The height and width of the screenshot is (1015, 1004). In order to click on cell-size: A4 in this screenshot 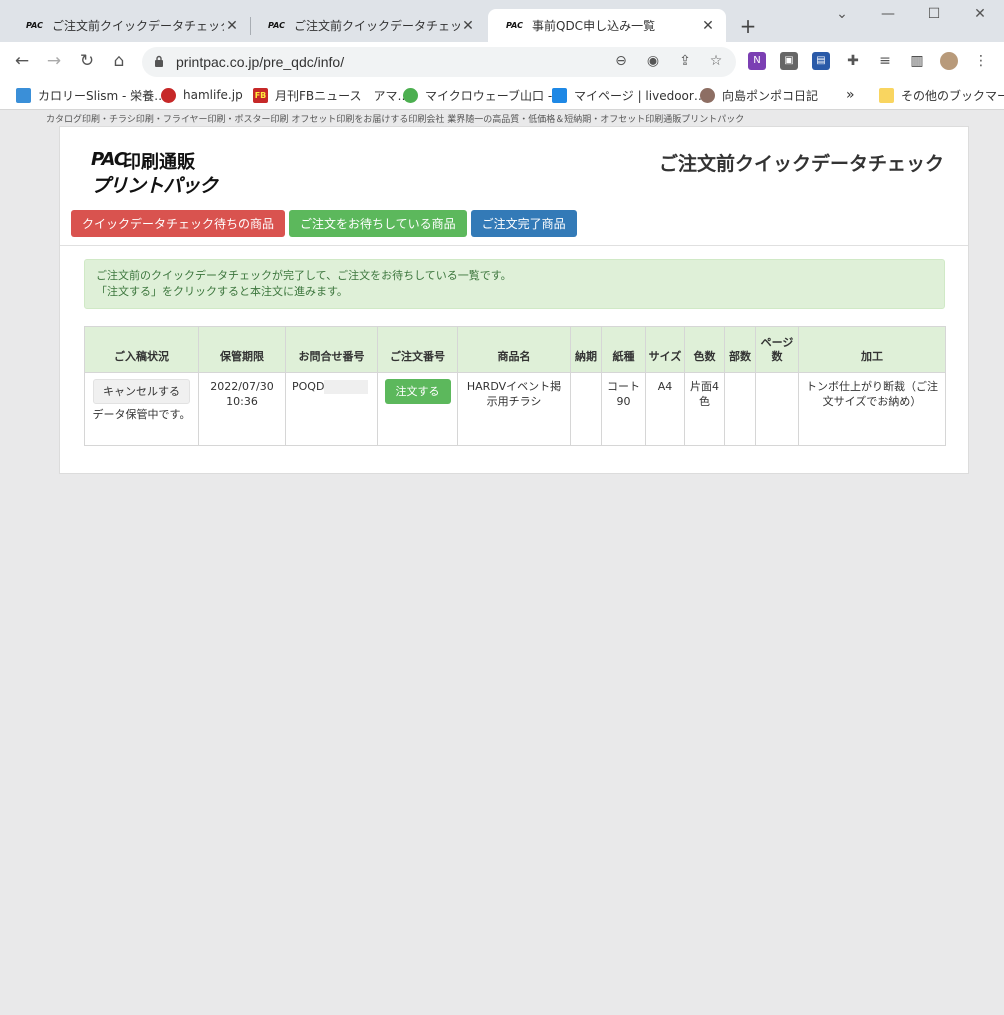, I will do `click(665, 409)`.